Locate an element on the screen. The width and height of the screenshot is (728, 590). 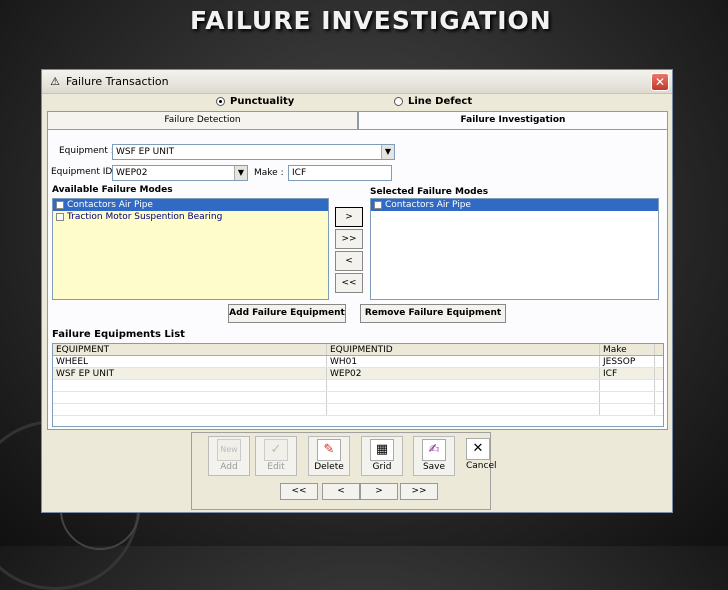
nav-prev-button: < is located at coordinates (341, 491).